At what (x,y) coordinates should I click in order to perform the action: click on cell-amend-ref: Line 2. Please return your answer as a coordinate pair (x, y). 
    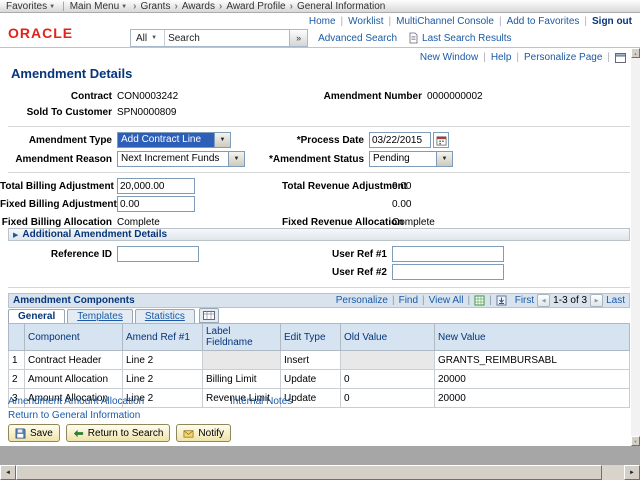
    Looking at the image, I should click on (162, 360).